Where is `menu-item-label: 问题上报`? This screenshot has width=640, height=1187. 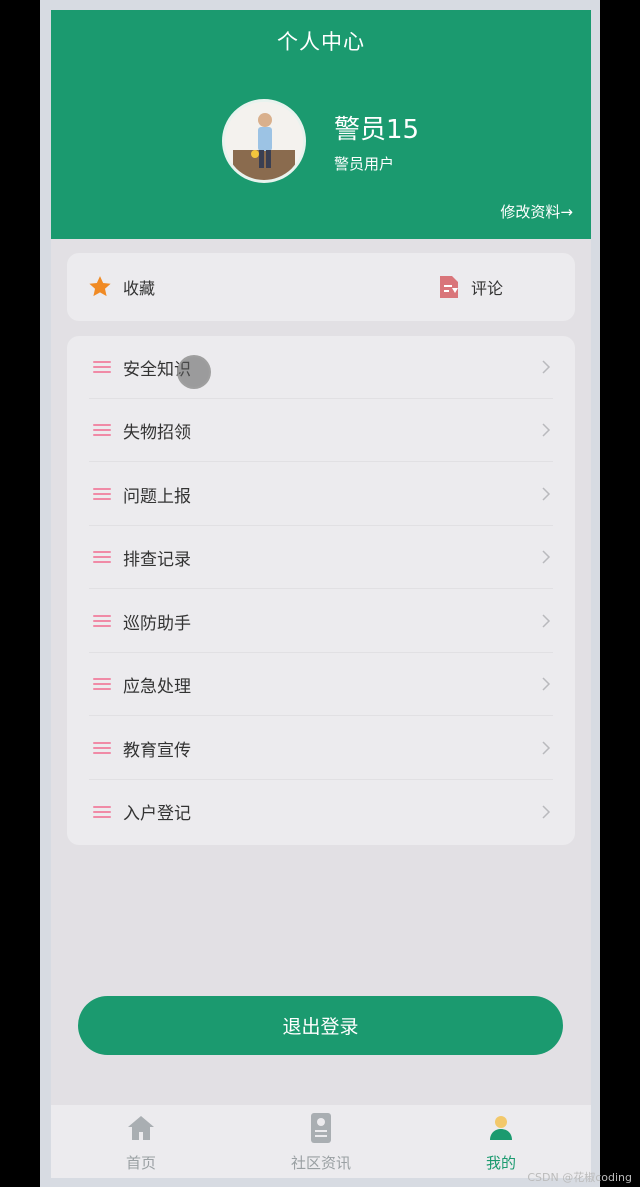 menu-item-label: 问题上报 is located at coordinates (157, 496).